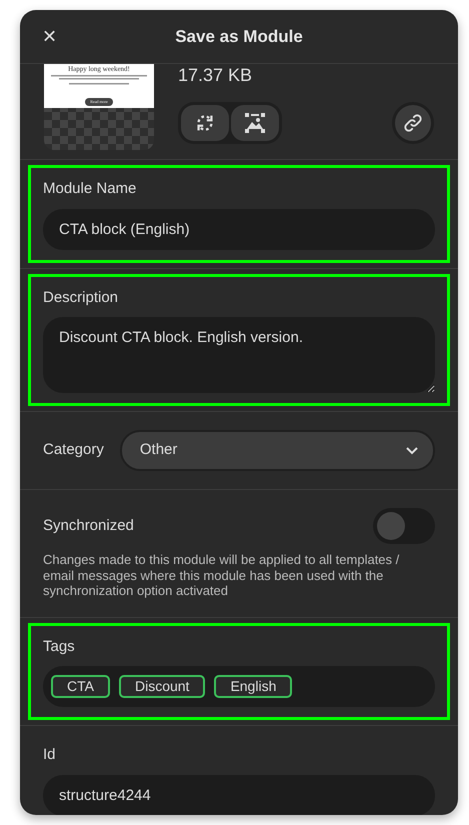 The image size is (469, 825). I want to click on synchronized-toggle, so click(404, 526).